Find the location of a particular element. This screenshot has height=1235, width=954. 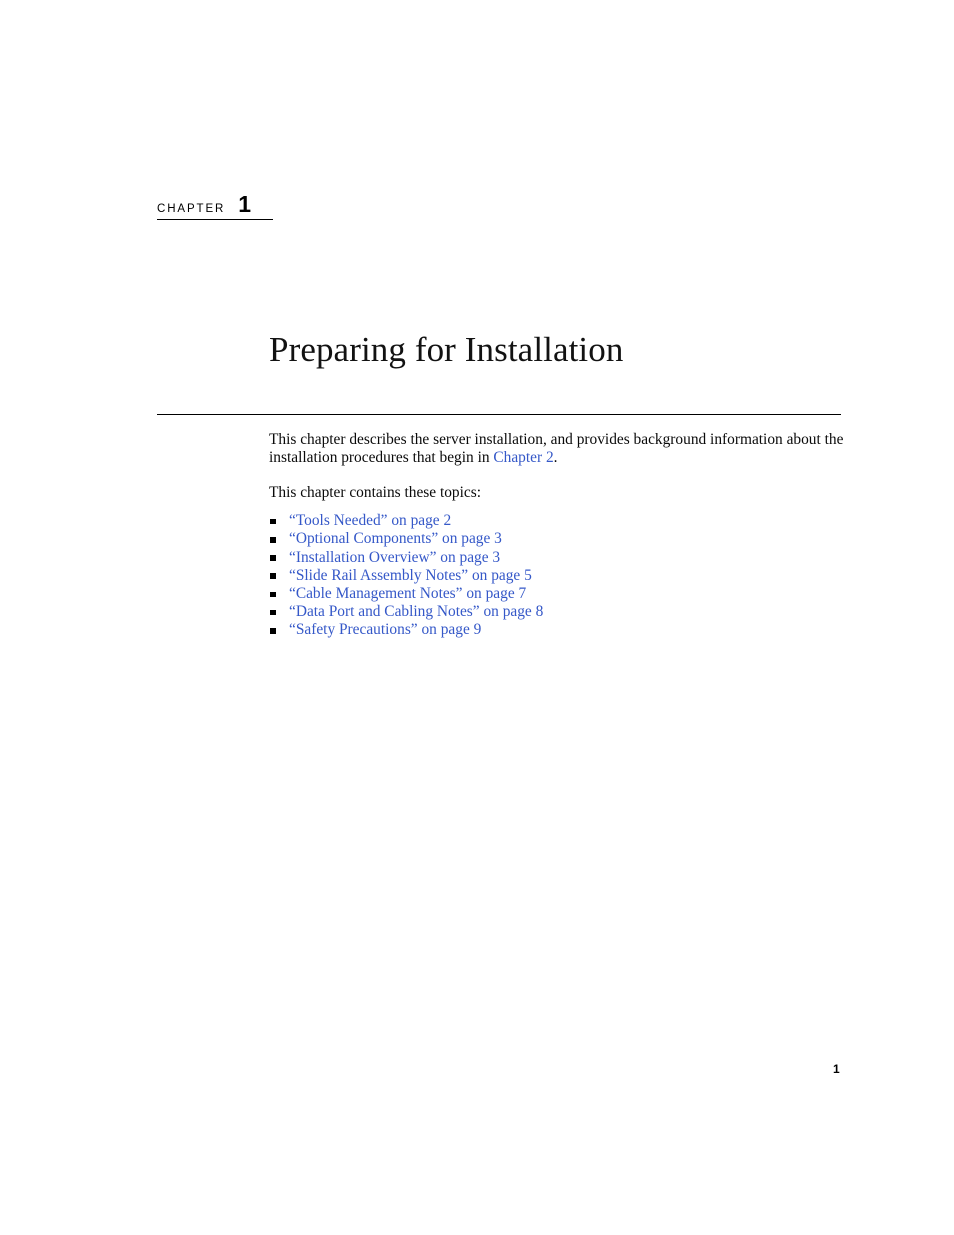

topic-link-data-port-and-cabling-notes: “Data Port and Cabling Notes” on page 8 is located at coordinates (416, 611).